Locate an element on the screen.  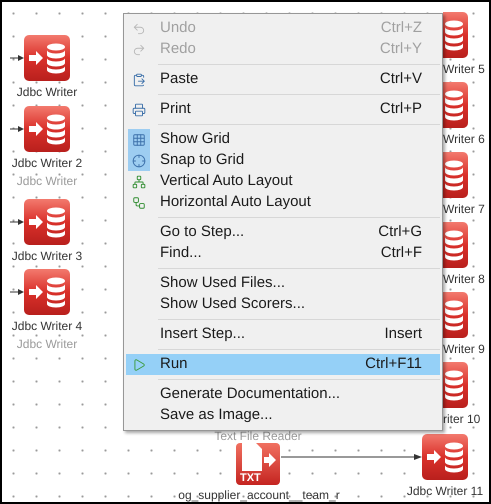
node-label: Jdbc Writer 11 is located at coordinates (445, 491).